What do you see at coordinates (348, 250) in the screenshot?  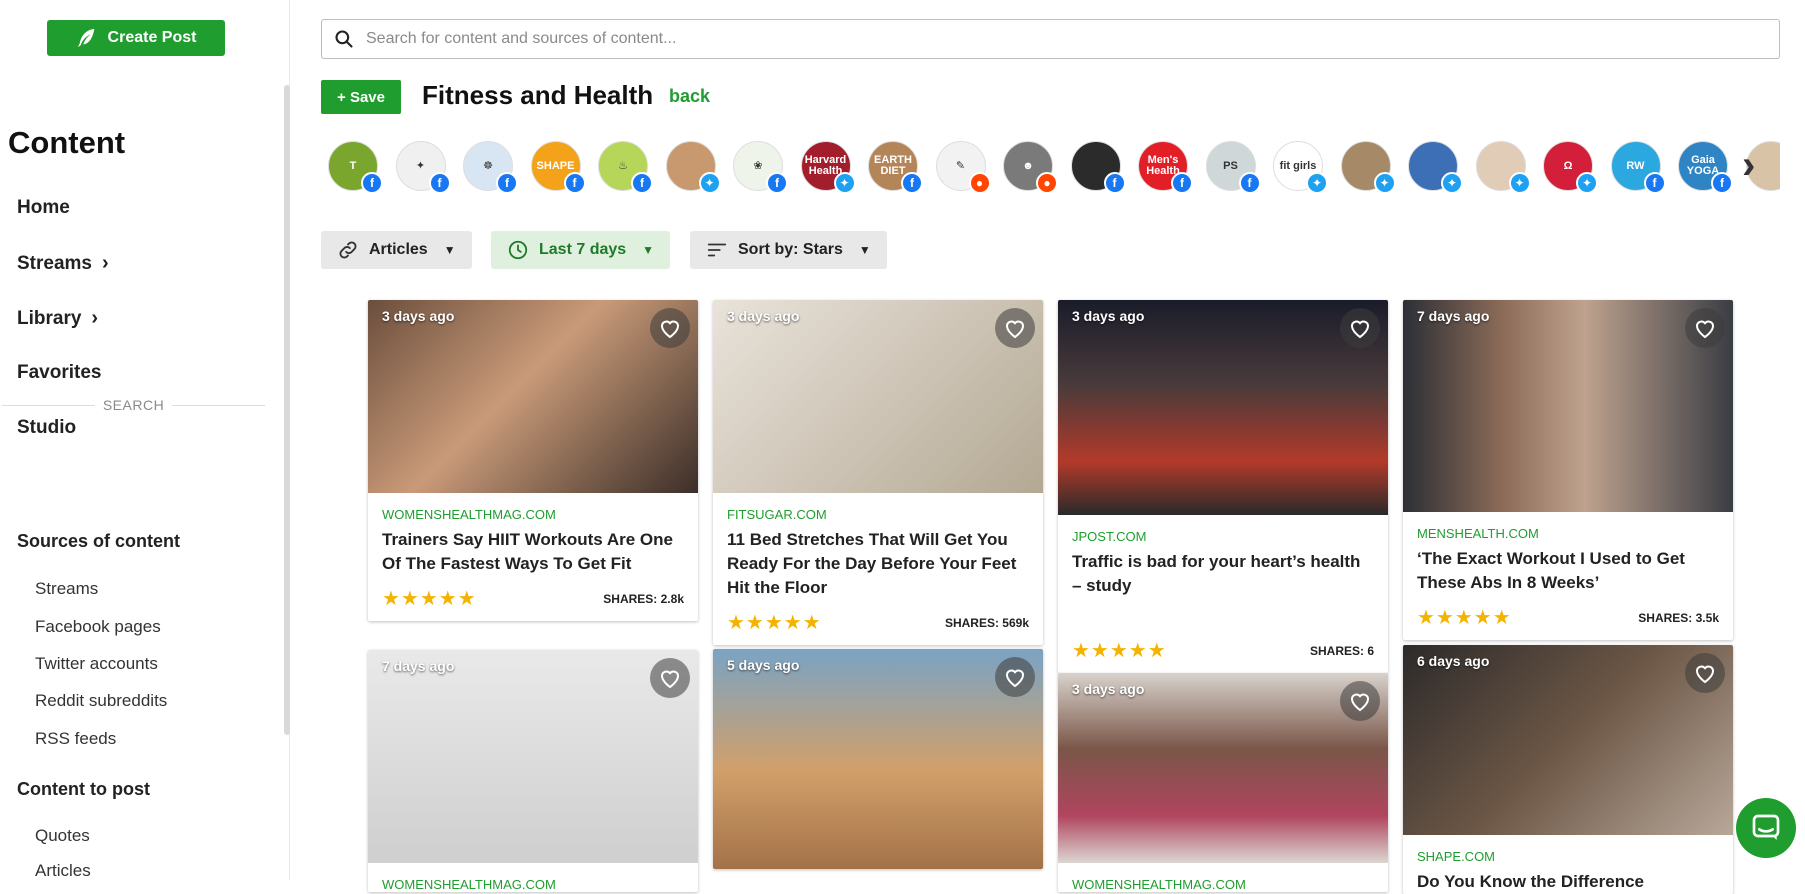 I see `link-icon` at bounding box center [348, 250].